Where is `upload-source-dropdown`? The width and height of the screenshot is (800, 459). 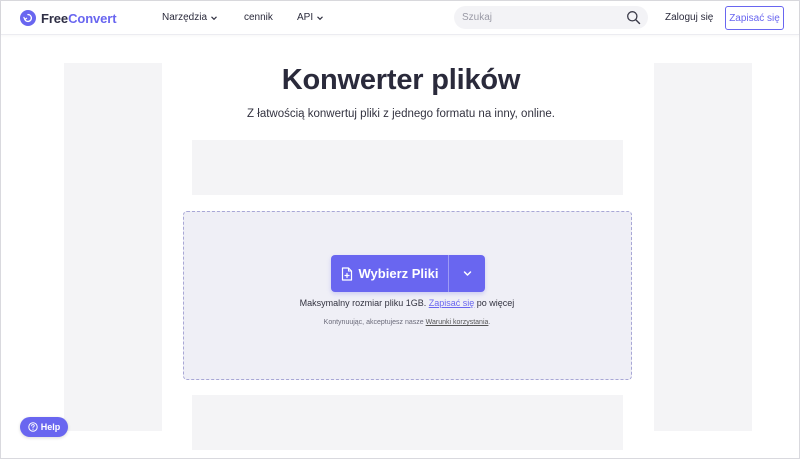
upload-source-dropdown is located at coordinates (467, 273).